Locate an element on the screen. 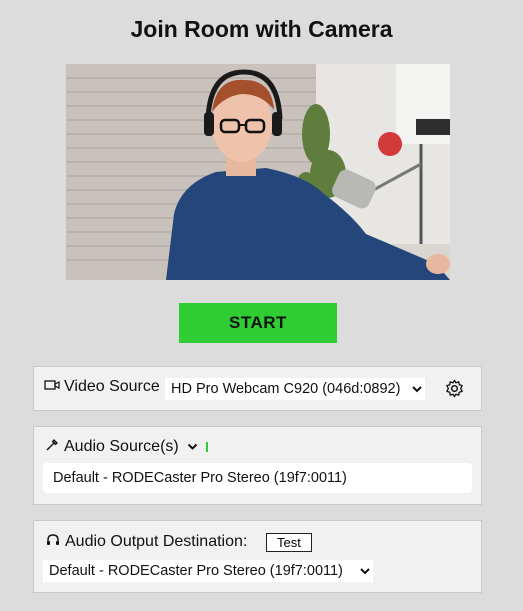 Image resolution: width=523 pixels, height=611 pixels. video-camera-icon is located at coordinates (52, 387).